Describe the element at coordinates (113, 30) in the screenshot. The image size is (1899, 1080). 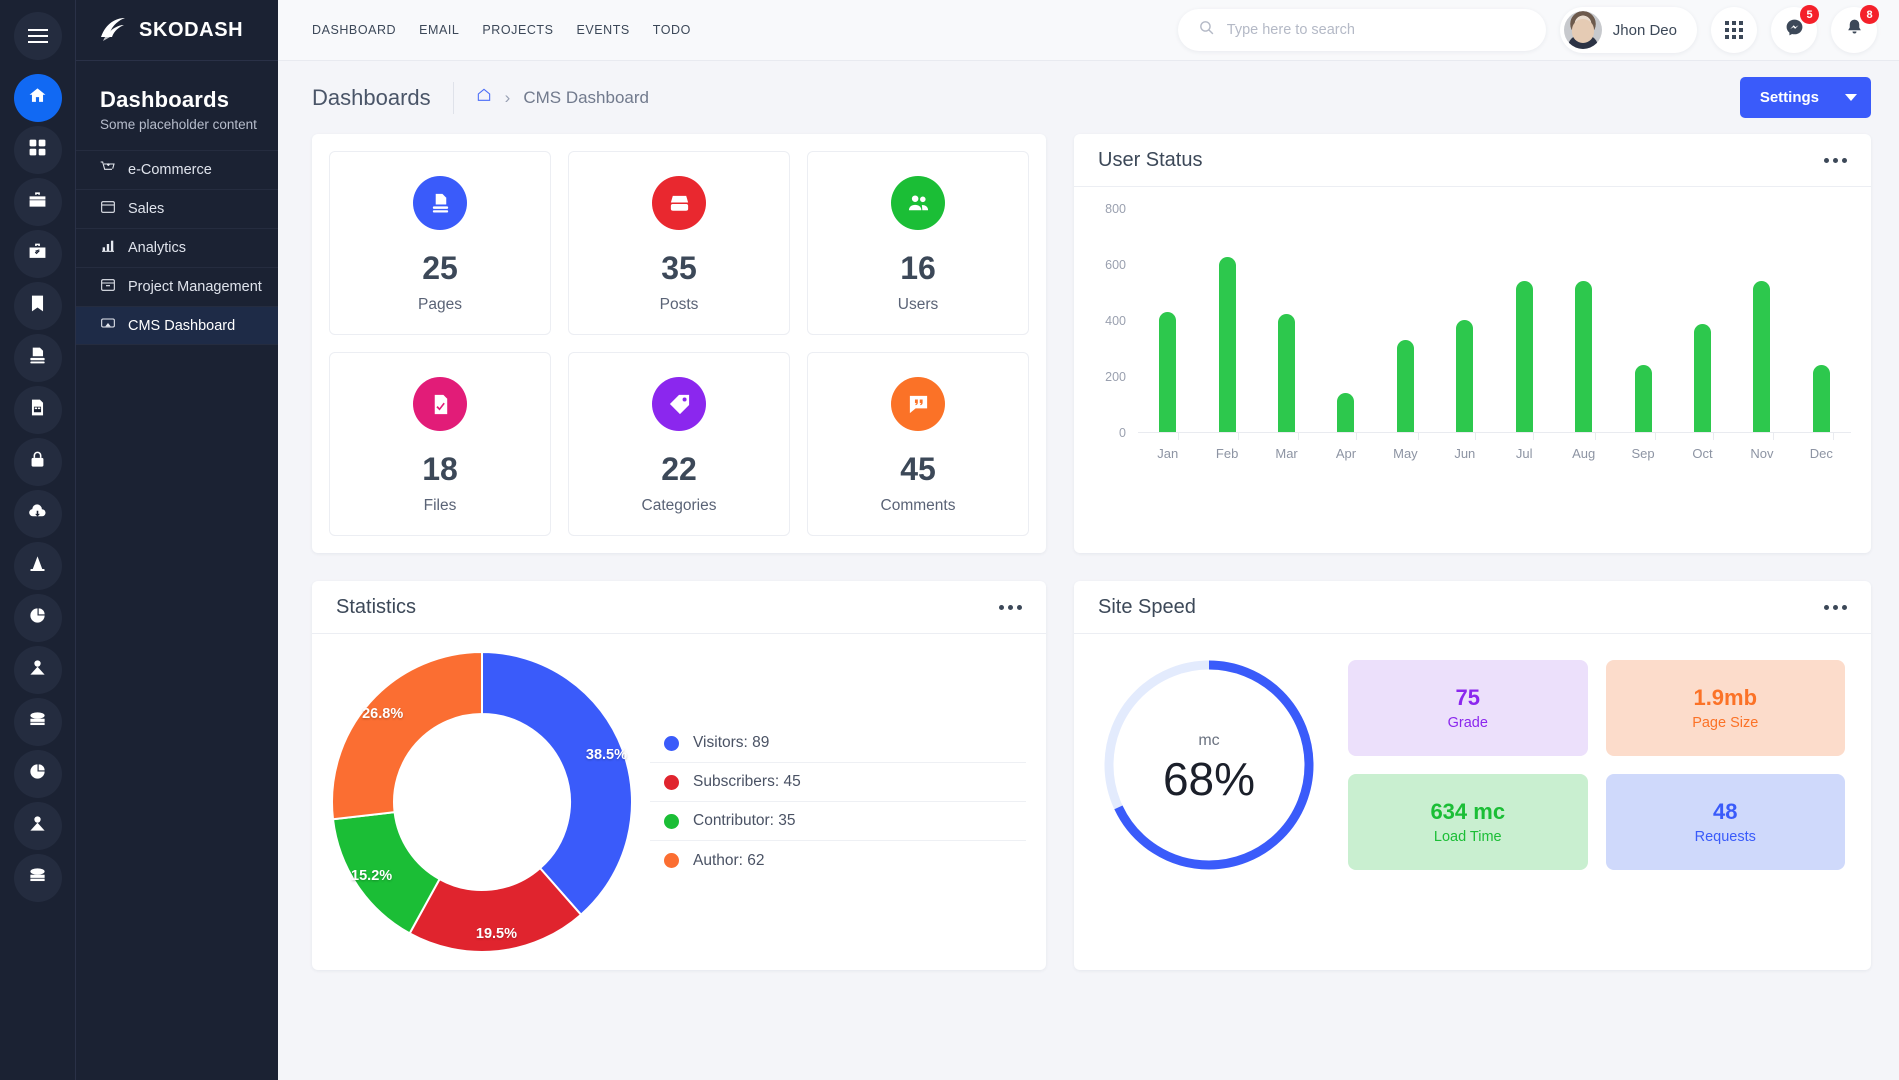
I see `skodash-logo-icon` at that location.